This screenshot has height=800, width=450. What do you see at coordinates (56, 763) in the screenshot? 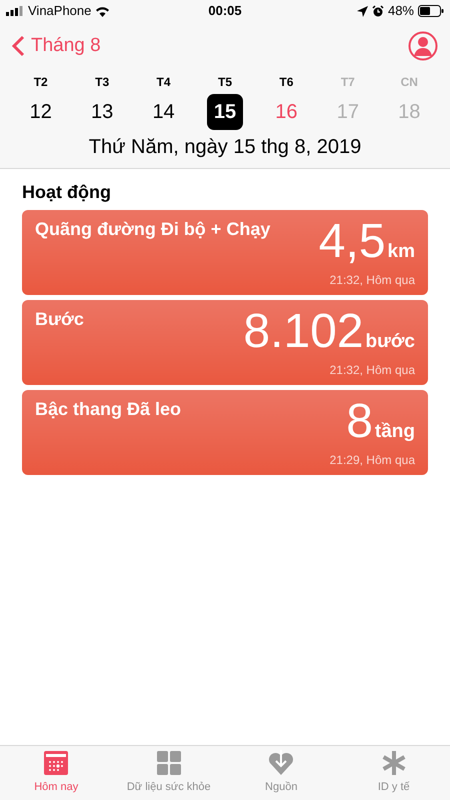
I see `calendar-icon` at bounding box center [56, 763].